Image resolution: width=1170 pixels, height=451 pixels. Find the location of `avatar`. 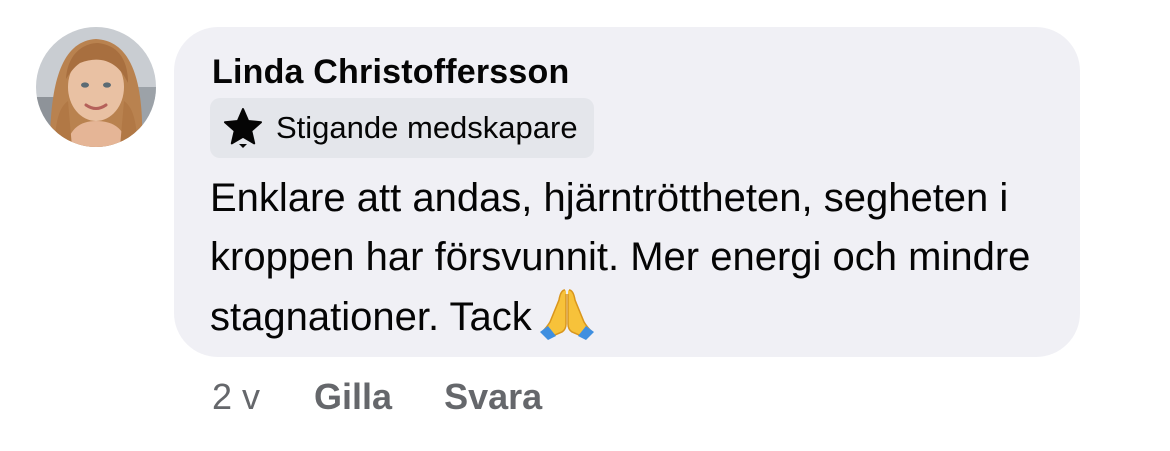

avatar is located at coordinates (96, 87).